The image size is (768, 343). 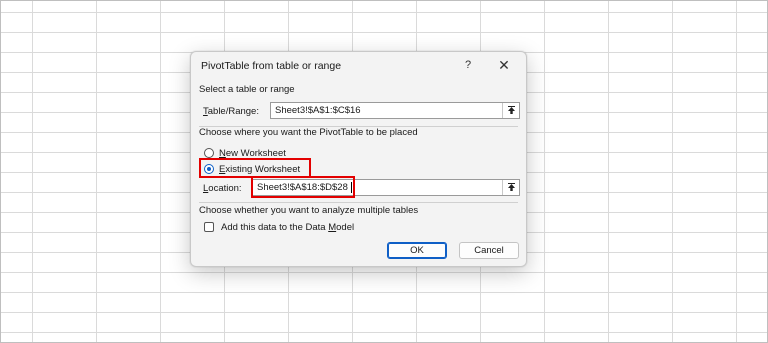 I want to click on close-button: ✕, so click(x=504, y=65).